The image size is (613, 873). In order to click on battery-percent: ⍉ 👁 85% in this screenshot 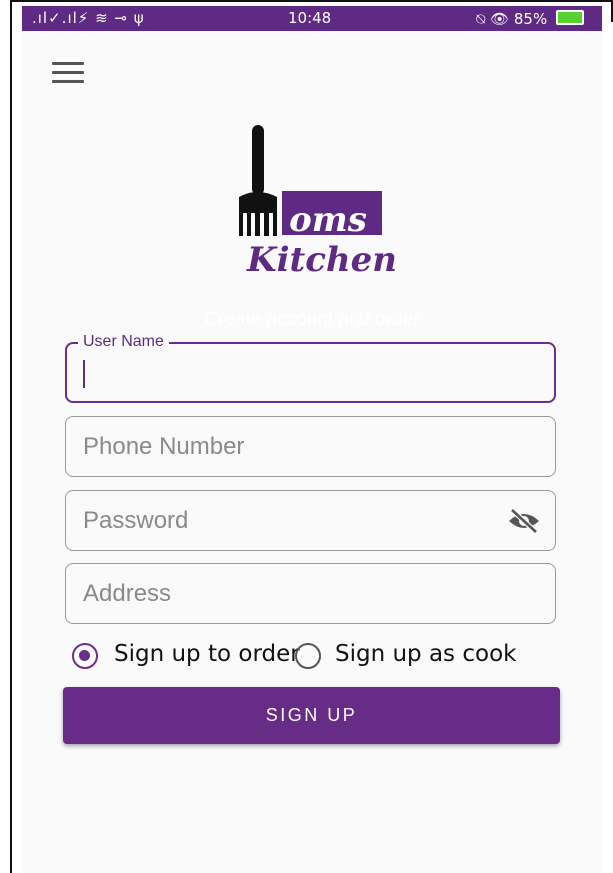, I will do `click(512, 19)`.